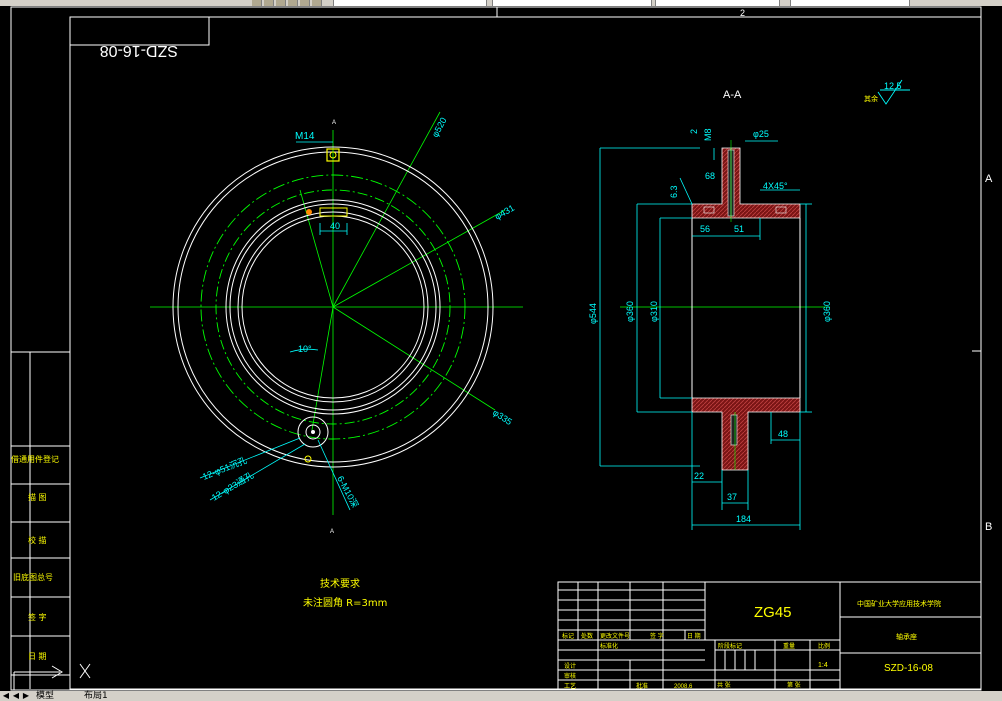  What do you see at coordinates (570, 666) in the screenshot?
I see `tb-designer: 设计` at bounding box center [570, 666].